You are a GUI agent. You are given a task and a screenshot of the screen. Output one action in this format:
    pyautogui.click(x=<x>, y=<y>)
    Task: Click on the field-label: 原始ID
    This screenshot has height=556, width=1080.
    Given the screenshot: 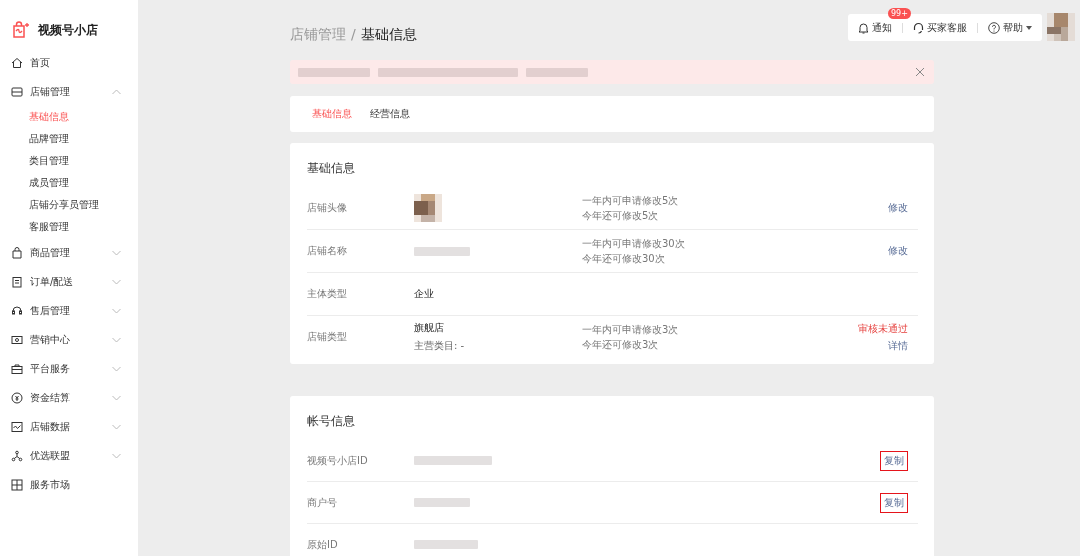 What is the action you would take?
    pyautogui.click(x=323, y=544)
    